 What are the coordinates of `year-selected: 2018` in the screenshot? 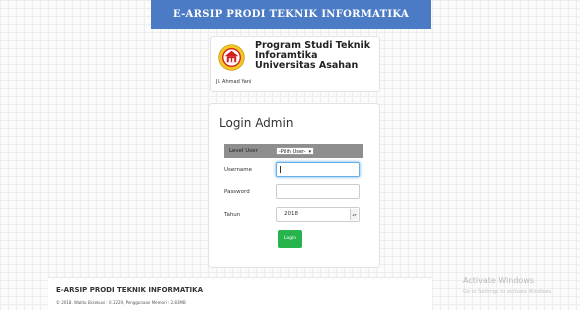 It's located at (291, 214).